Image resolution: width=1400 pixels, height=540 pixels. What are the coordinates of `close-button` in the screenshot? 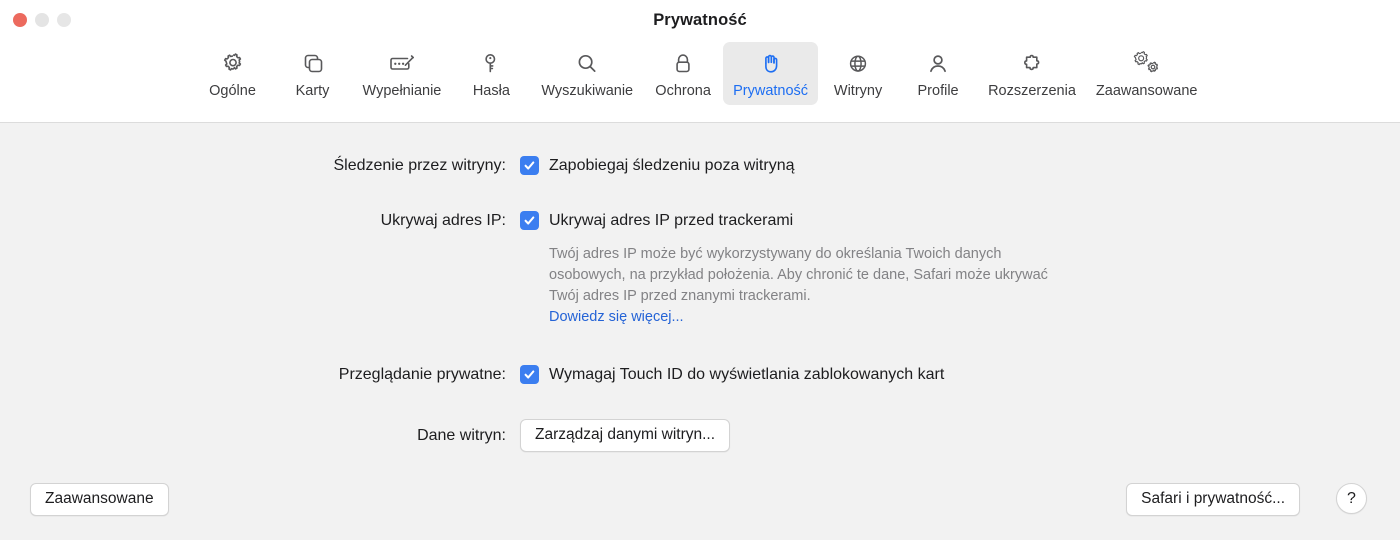 It's located at (20, 20).